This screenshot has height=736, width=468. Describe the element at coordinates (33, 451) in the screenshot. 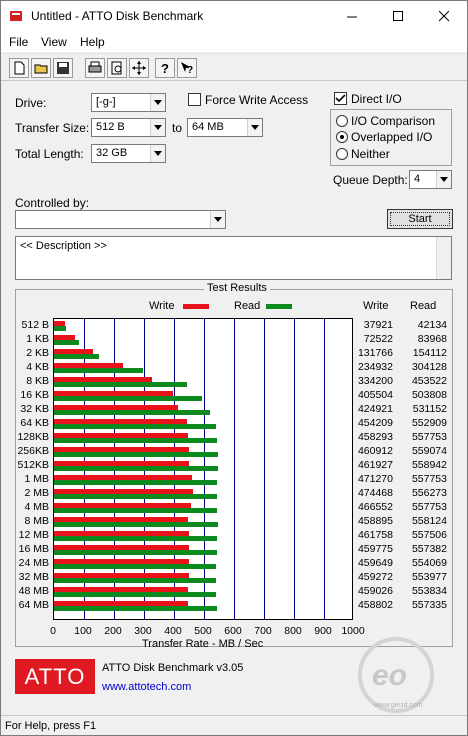

I see `transfer-size-tick-label: 256KB` at that location.